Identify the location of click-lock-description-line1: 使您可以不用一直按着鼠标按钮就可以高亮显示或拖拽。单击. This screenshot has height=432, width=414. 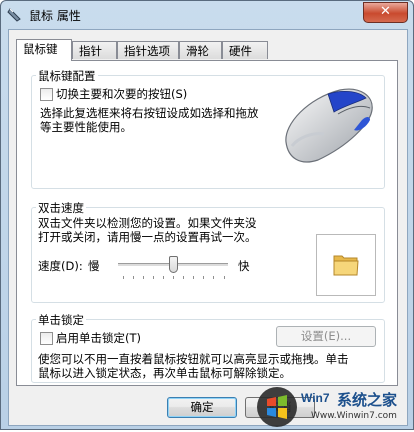
(193, 359).